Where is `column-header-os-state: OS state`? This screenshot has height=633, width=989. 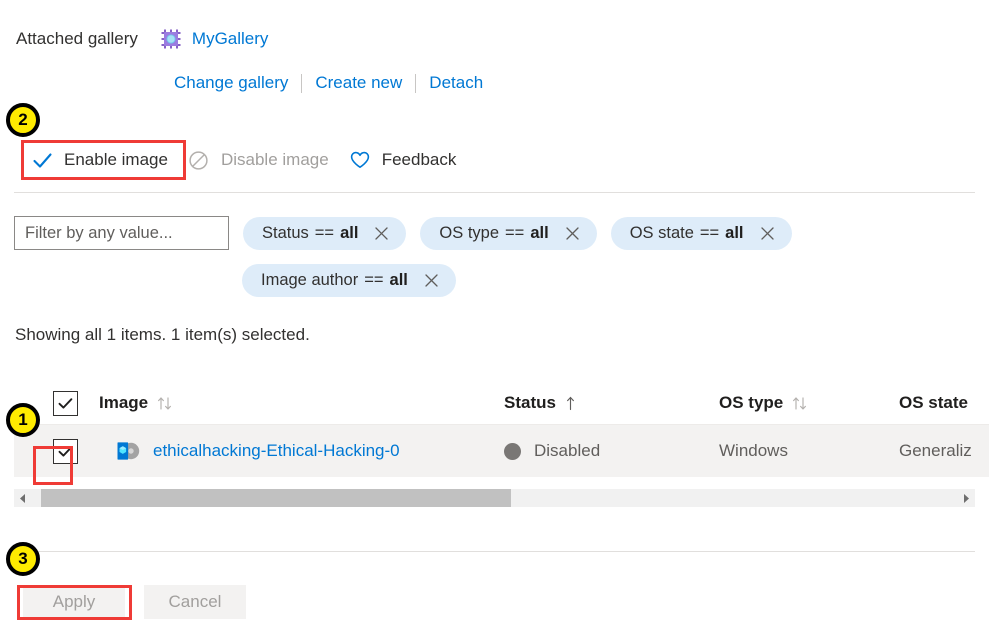 column-header-os-state: OS state is located at coordinates (944, 403).